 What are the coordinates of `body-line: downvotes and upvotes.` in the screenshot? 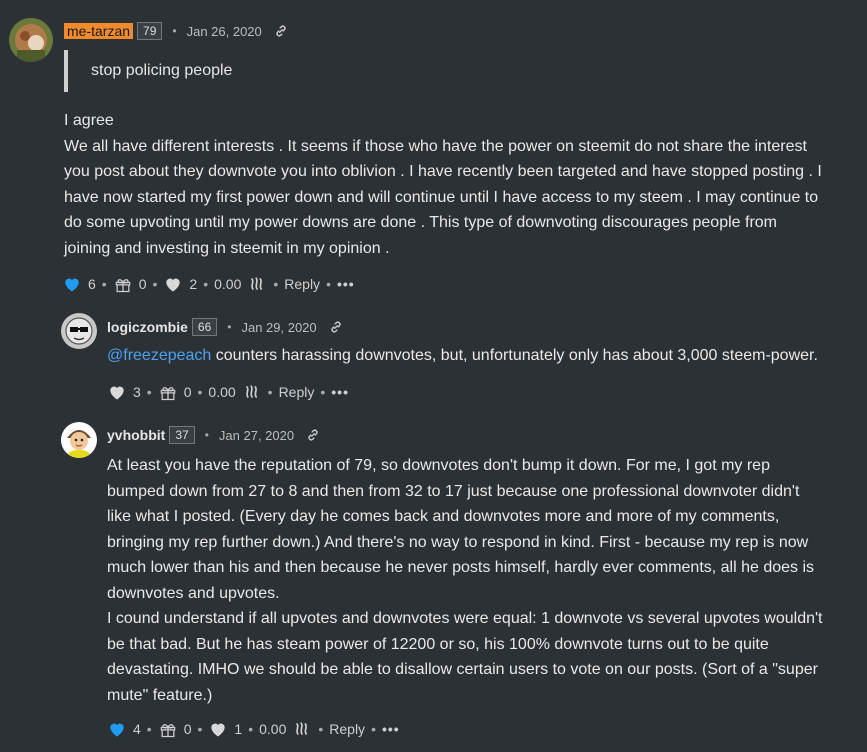 It's located at (193, 593).